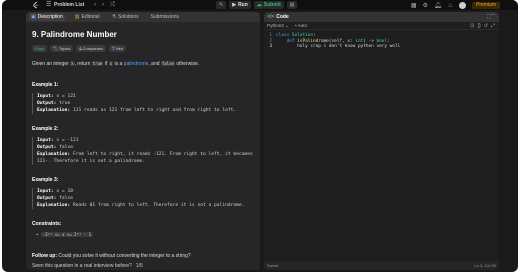  I want to click on notifications-icon: 🔔︎, so click(438, 5).